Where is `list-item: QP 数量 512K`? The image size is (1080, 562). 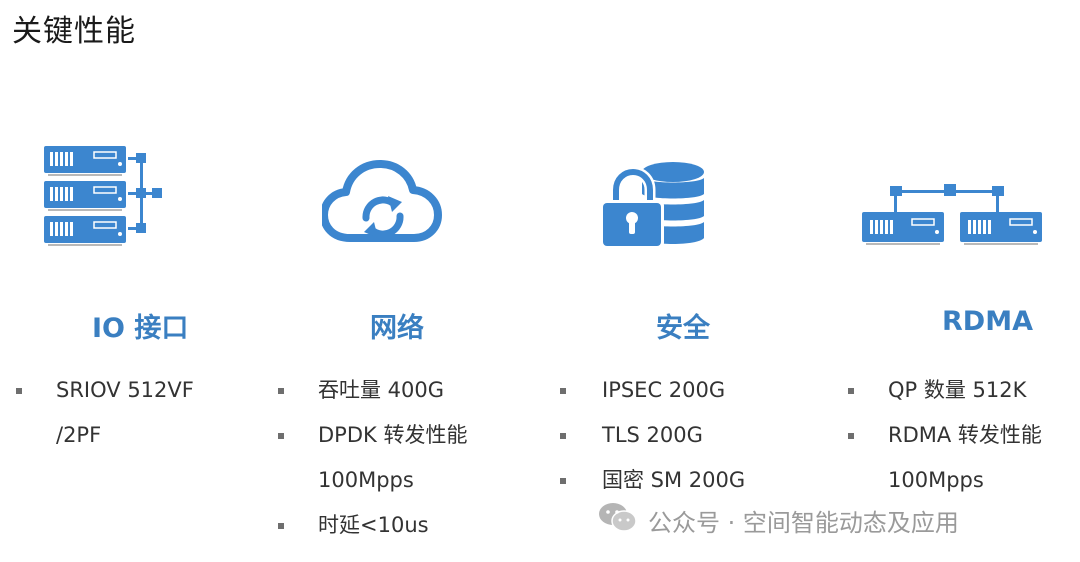 list-item: QP 数量 512K is located at coordinates (945, 390).